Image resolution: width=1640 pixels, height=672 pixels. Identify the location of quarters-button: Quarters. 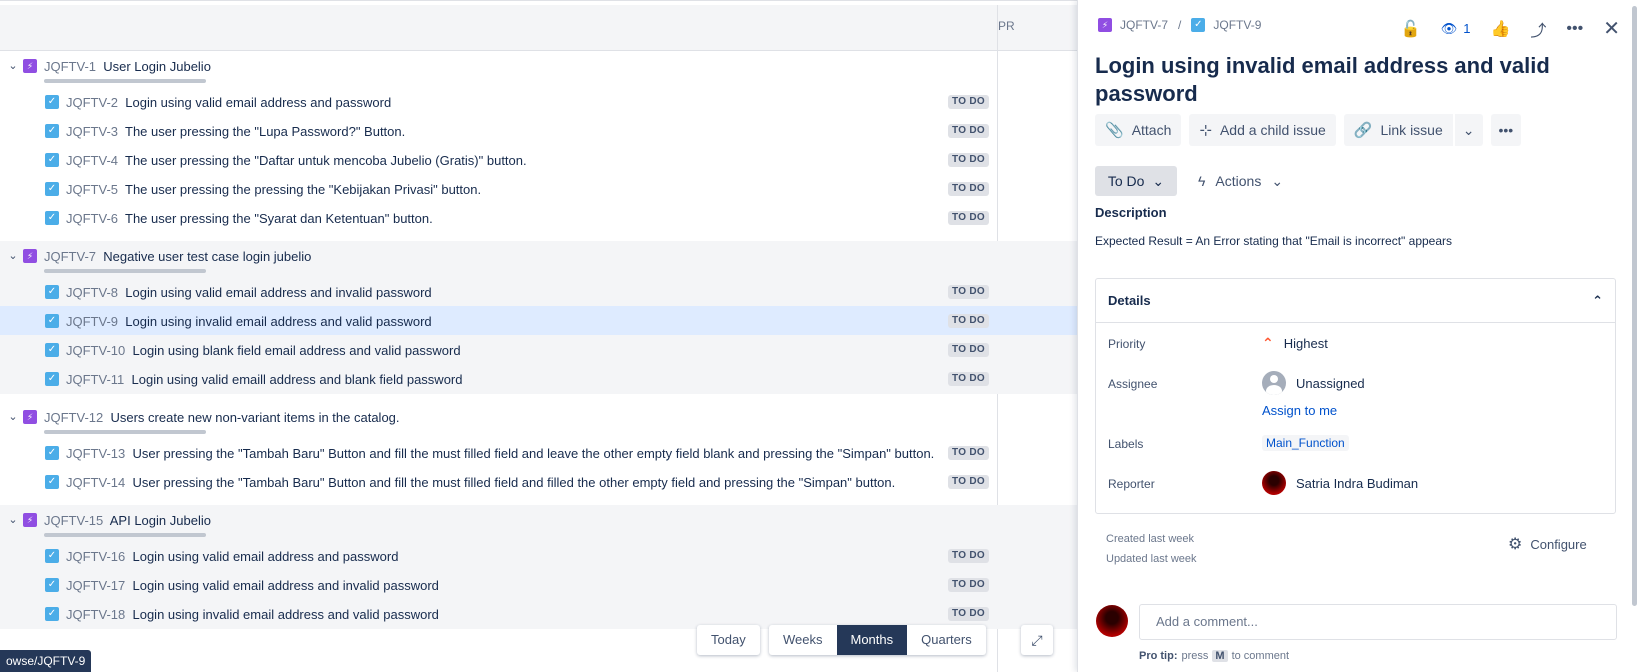
(946, 640).